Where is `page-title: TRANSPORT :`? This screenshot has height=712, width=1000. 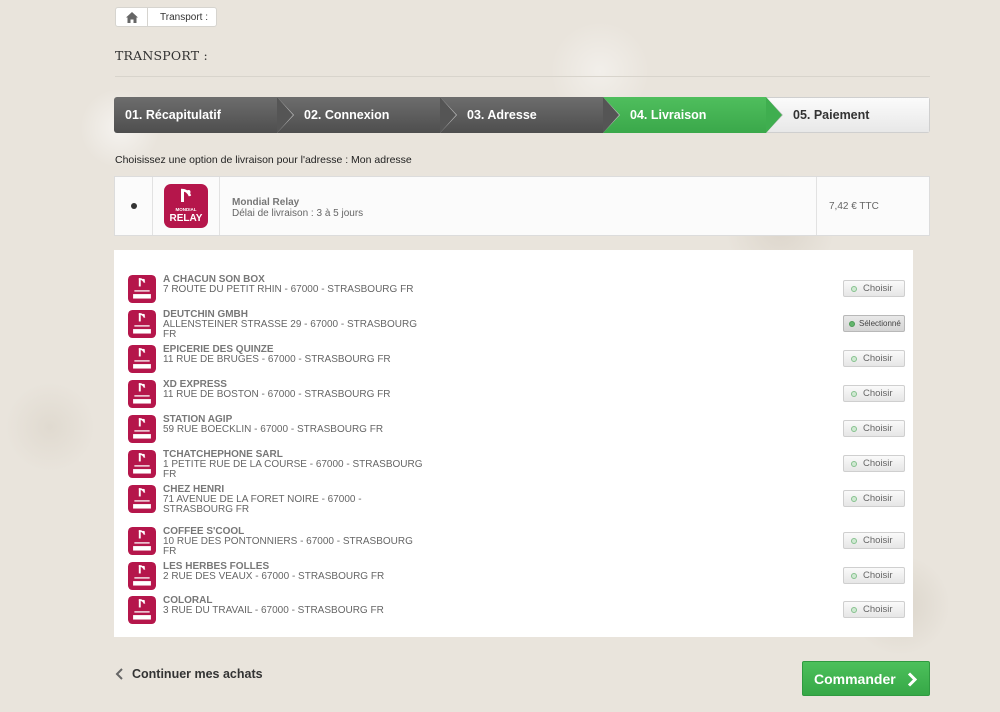
page-title: TRANSPORT : is located at coordinates (161, 55).